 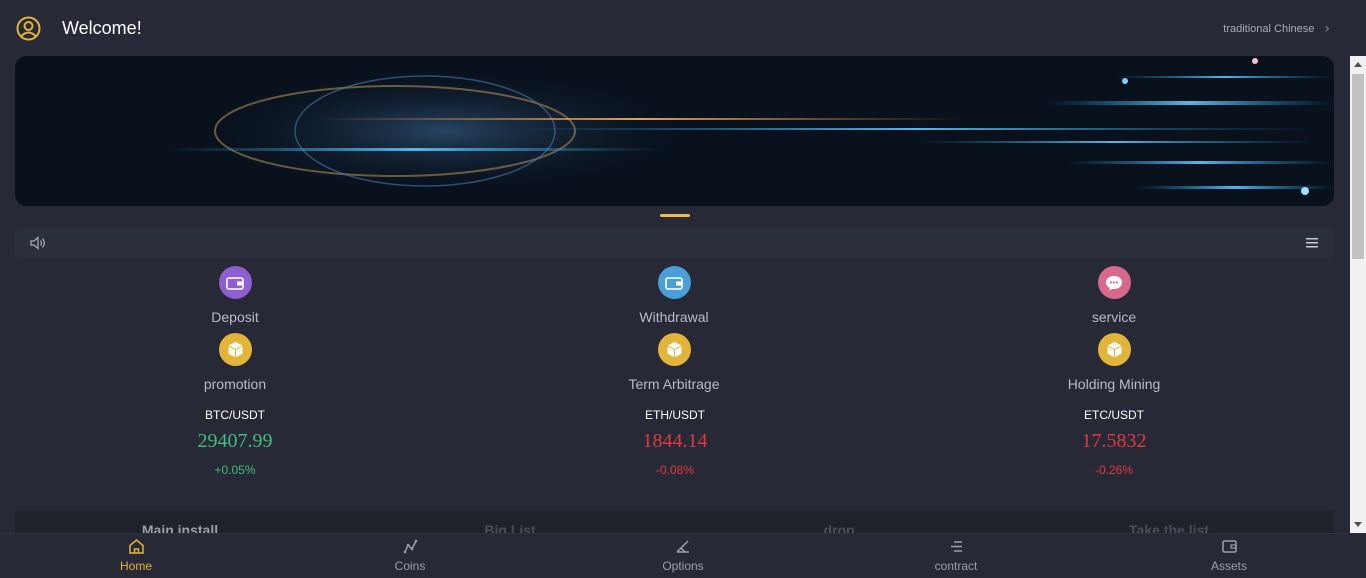 What do you see at coordinates (1114, 415) in the screenshot?
I see `ticker-pair: ETC/USDT` at bounding box center [1114, 415].